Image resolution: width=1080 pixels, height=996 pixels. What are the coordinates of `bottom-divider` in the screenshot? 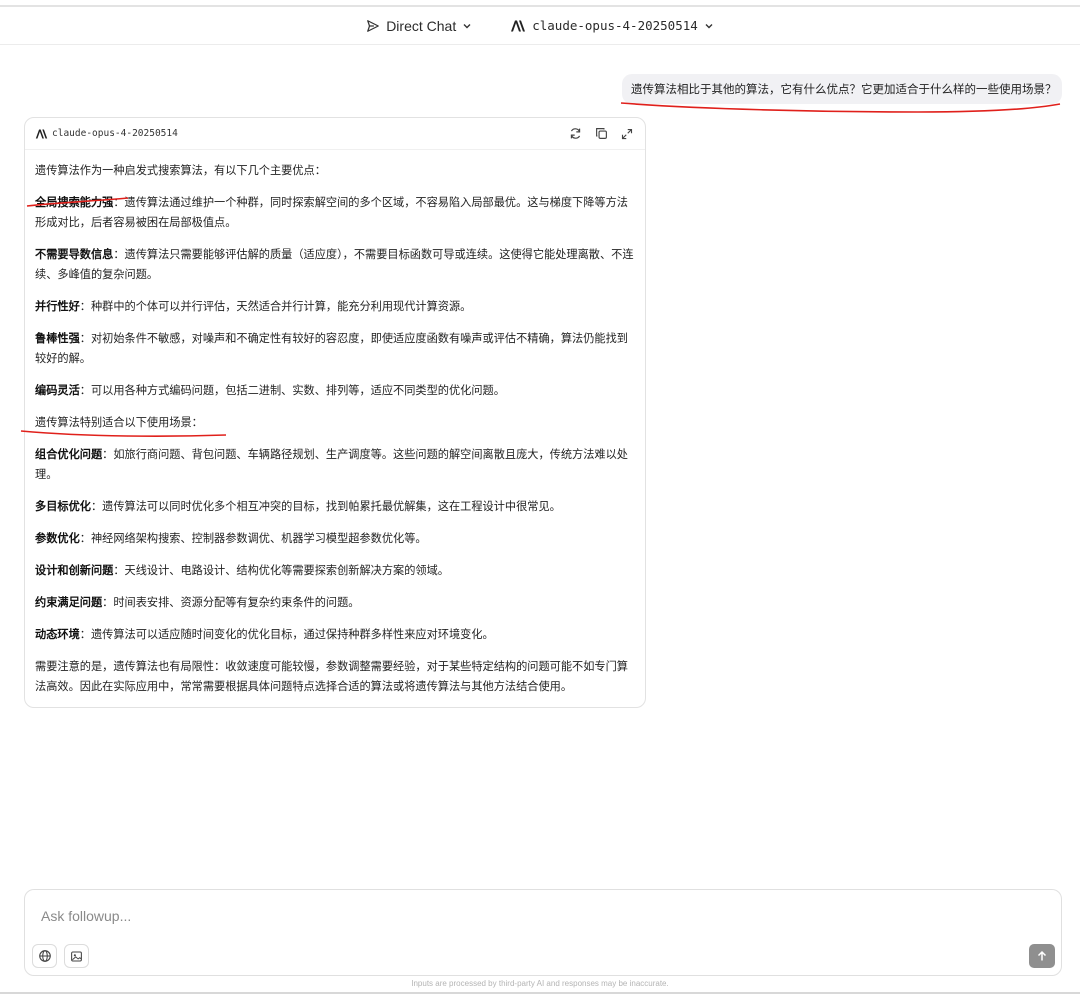 It's located at (540, 993).